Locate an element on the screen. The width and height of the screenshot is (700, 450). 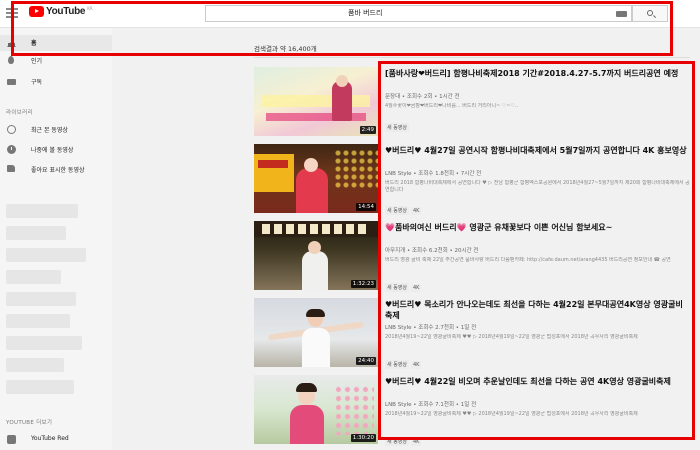
video-duration: 1:32:23 is located at coordinates (363, 284).